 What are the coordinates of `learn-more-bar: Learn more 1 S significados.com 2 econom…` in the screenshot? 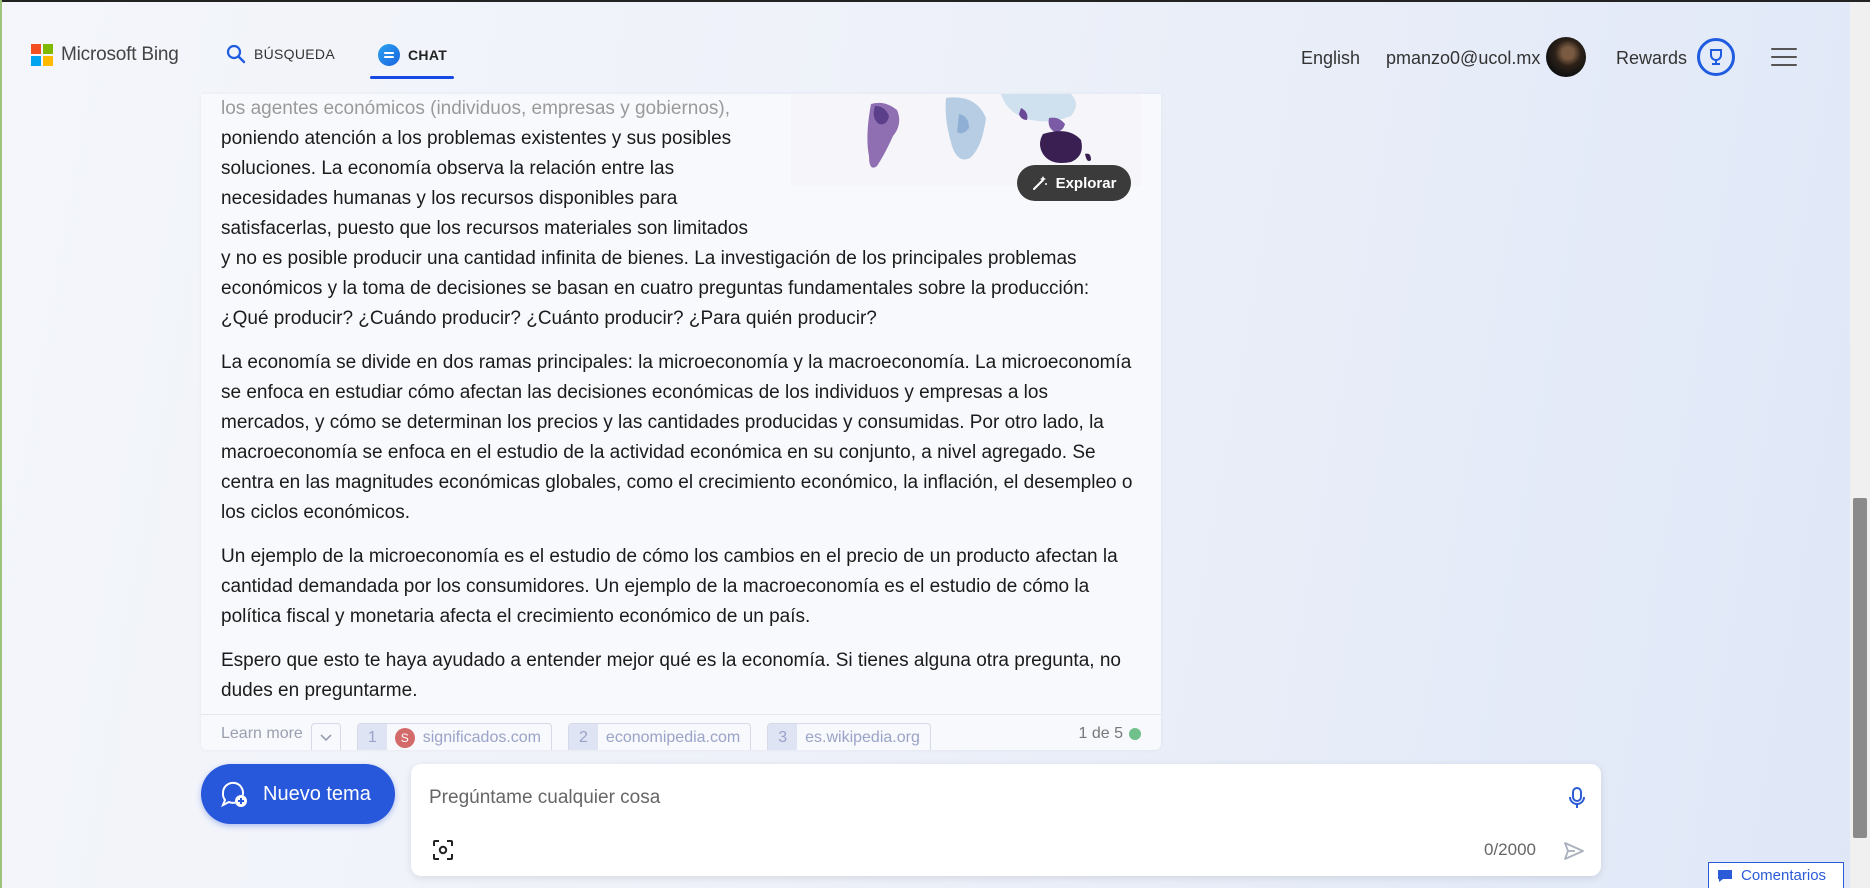 It's located at (681, 732).